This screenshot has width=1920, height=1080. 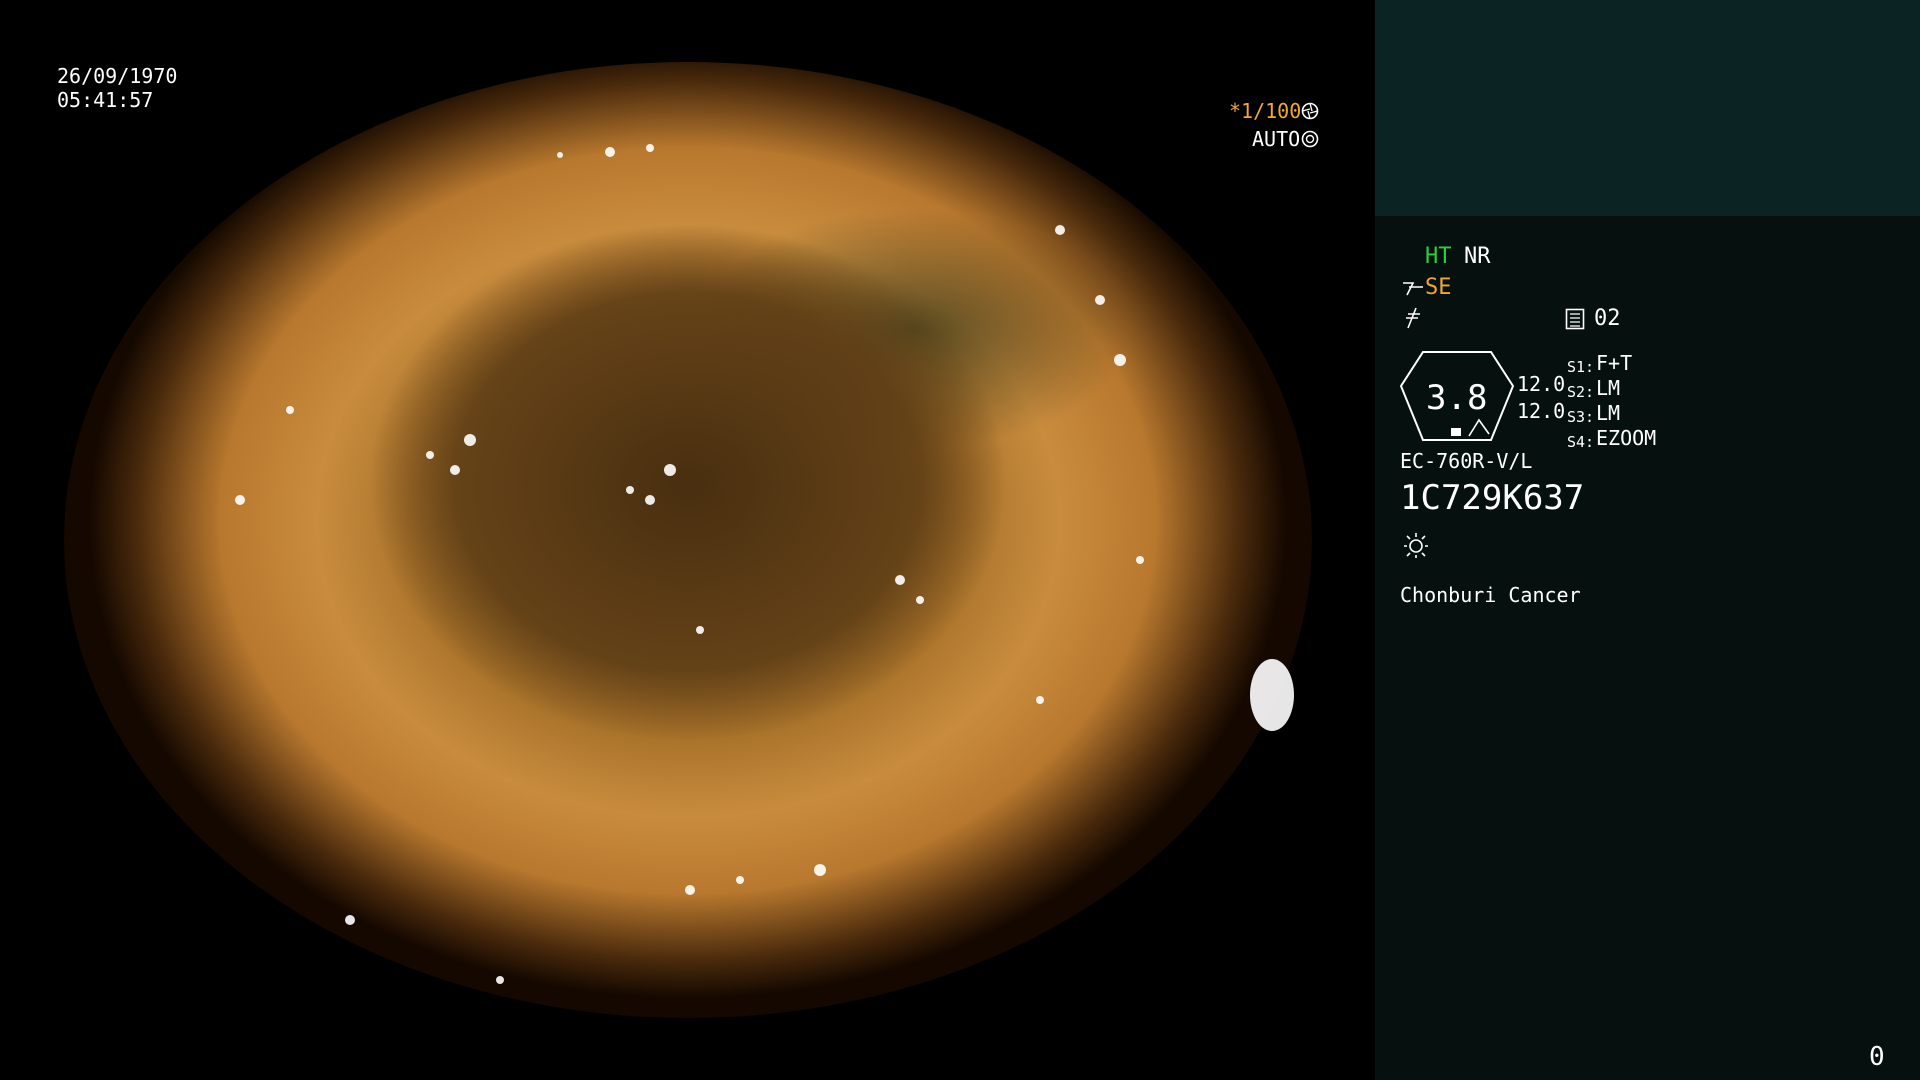 What do you see at coordinates (1607, 318) in the screenshot?
I see `memory-count: 02` at bounding box center [1607, 318].